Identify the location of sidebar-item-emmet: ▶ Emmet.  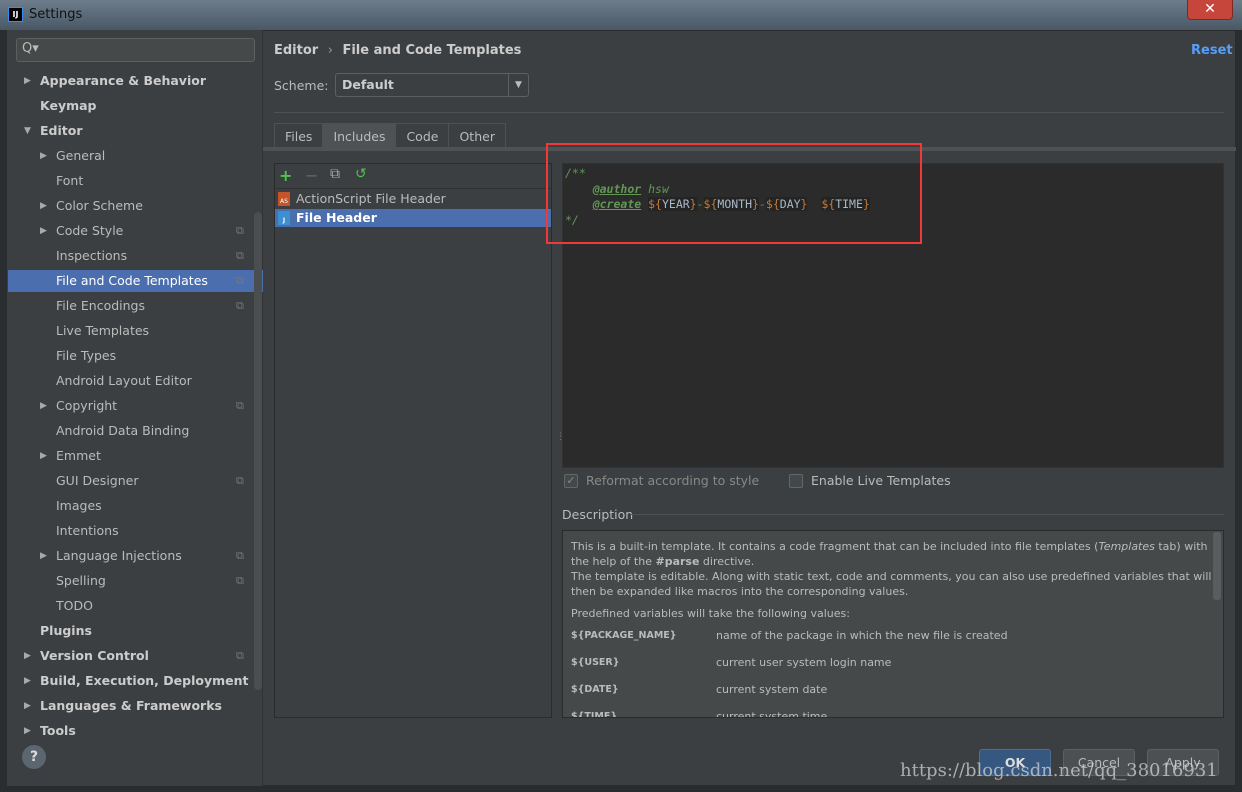
(135, 456).